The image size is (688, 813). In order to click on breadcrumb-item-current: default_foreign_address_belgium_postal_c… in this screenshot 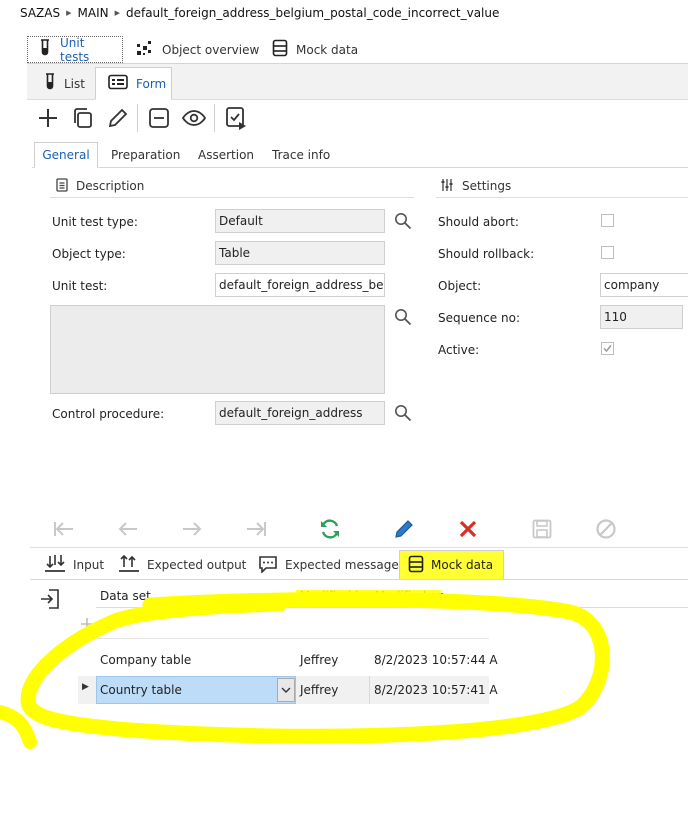, I will do `click(312, 13)`.